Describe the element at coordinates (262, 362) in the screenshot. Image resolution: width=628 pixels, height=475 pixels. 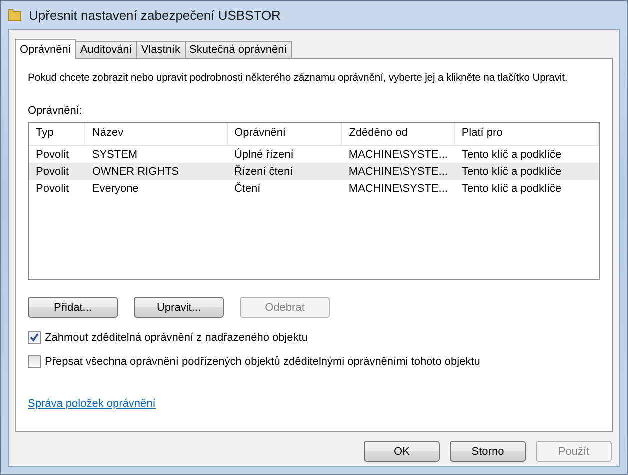
I see `checkbox-label: Přepsat všechna oprávnění podřízených objektů zděditelnými oprávněními tohoto objektu` at that location.